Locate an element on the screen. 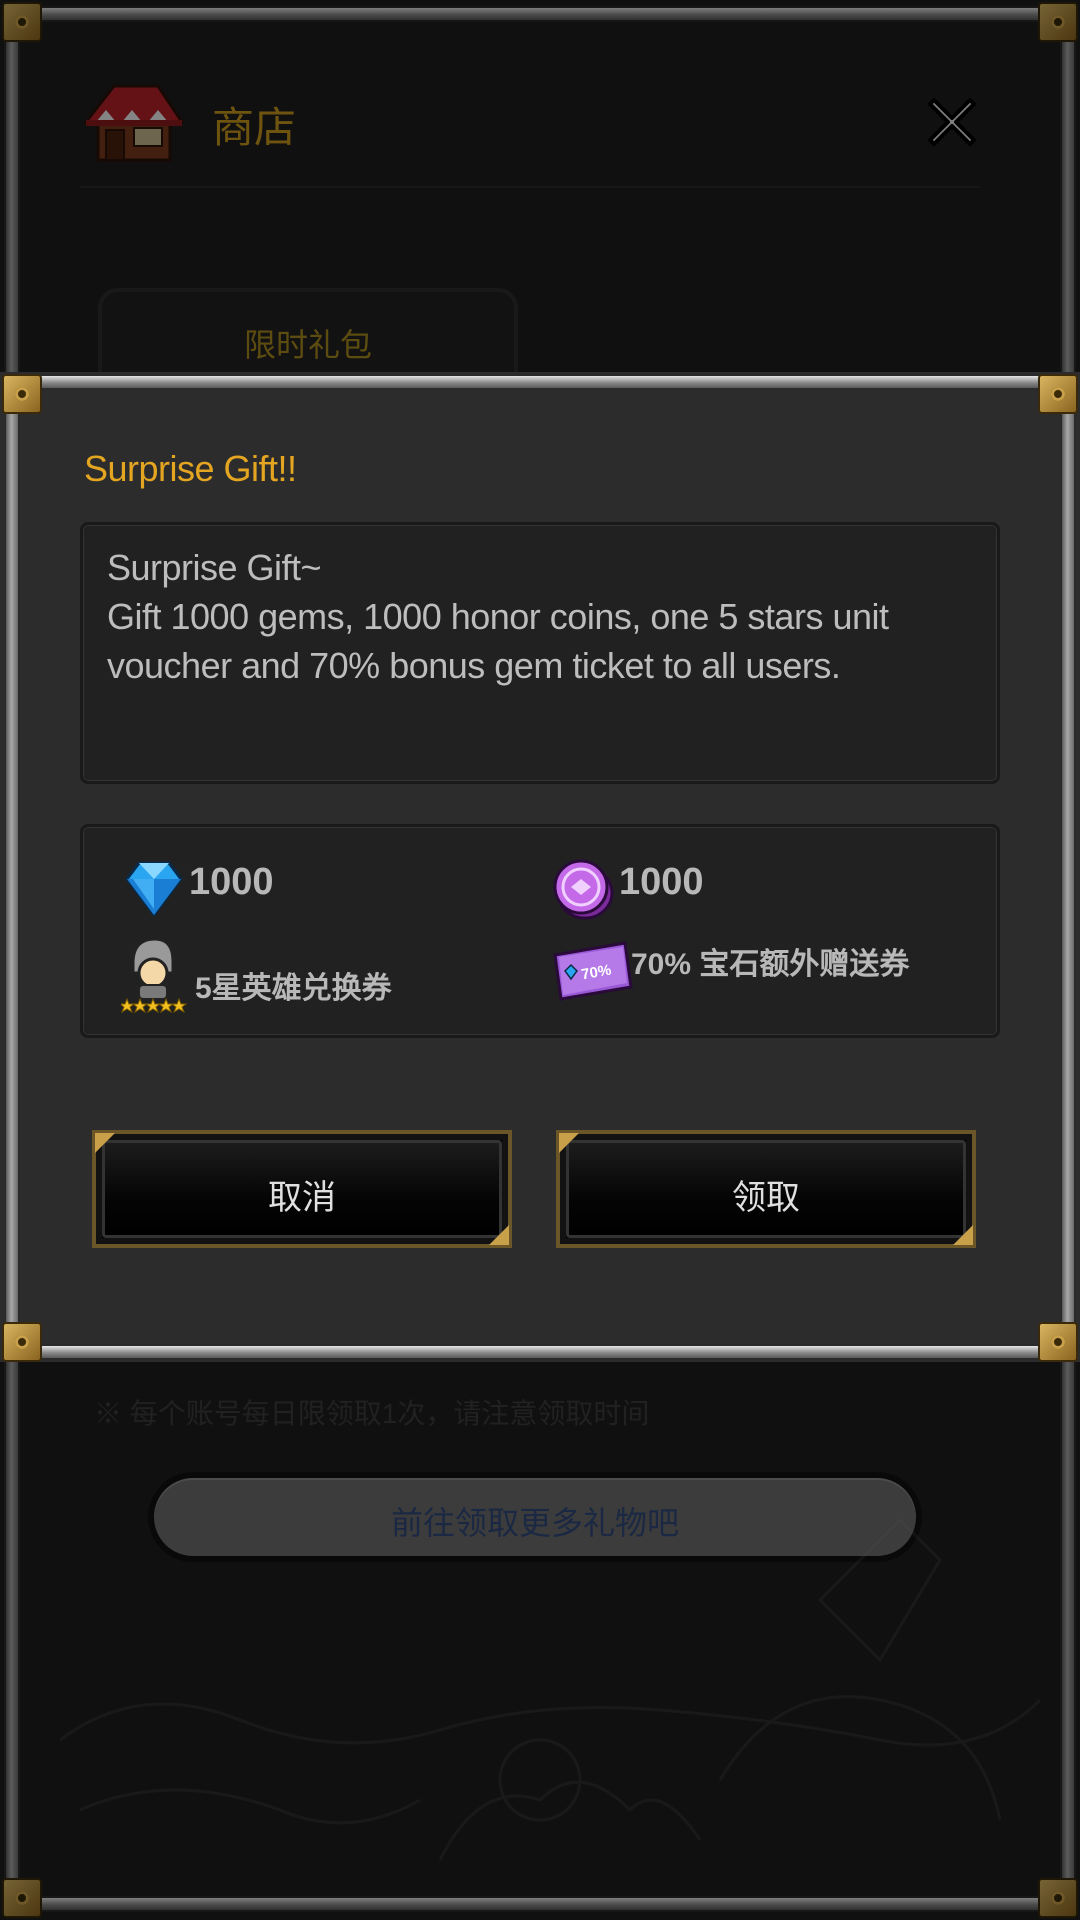  cancel-button: 取消 is located at coordinates (302, 1189).